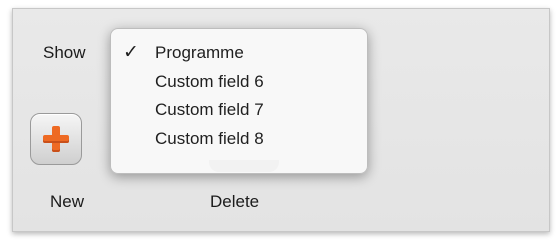 This screenshot has width=558, height=246. What do you see at coordinates (67, 201) in the screenshot?
I see `new-button-label: New` at bounding box center [67, 201].